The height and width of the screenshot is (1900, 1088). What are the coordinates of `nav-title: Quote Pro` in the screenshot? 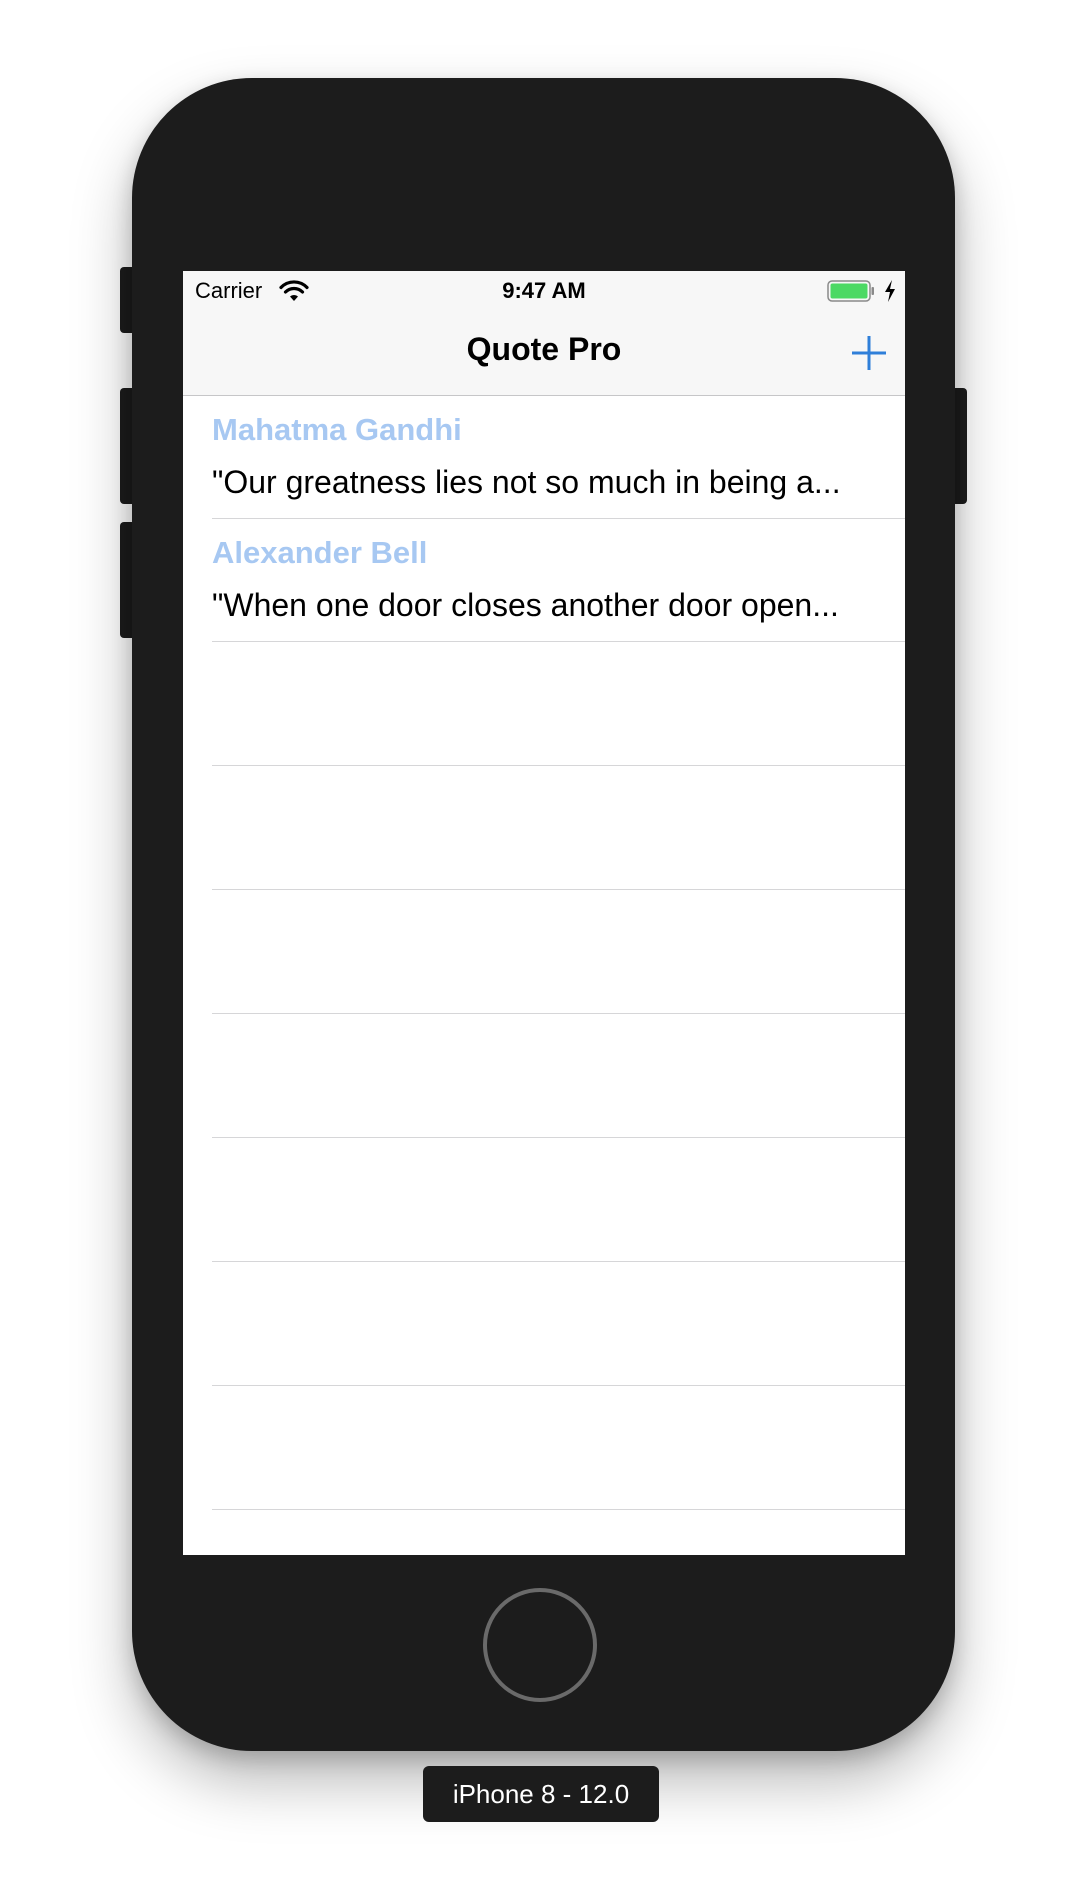 It's located at (544, 349).